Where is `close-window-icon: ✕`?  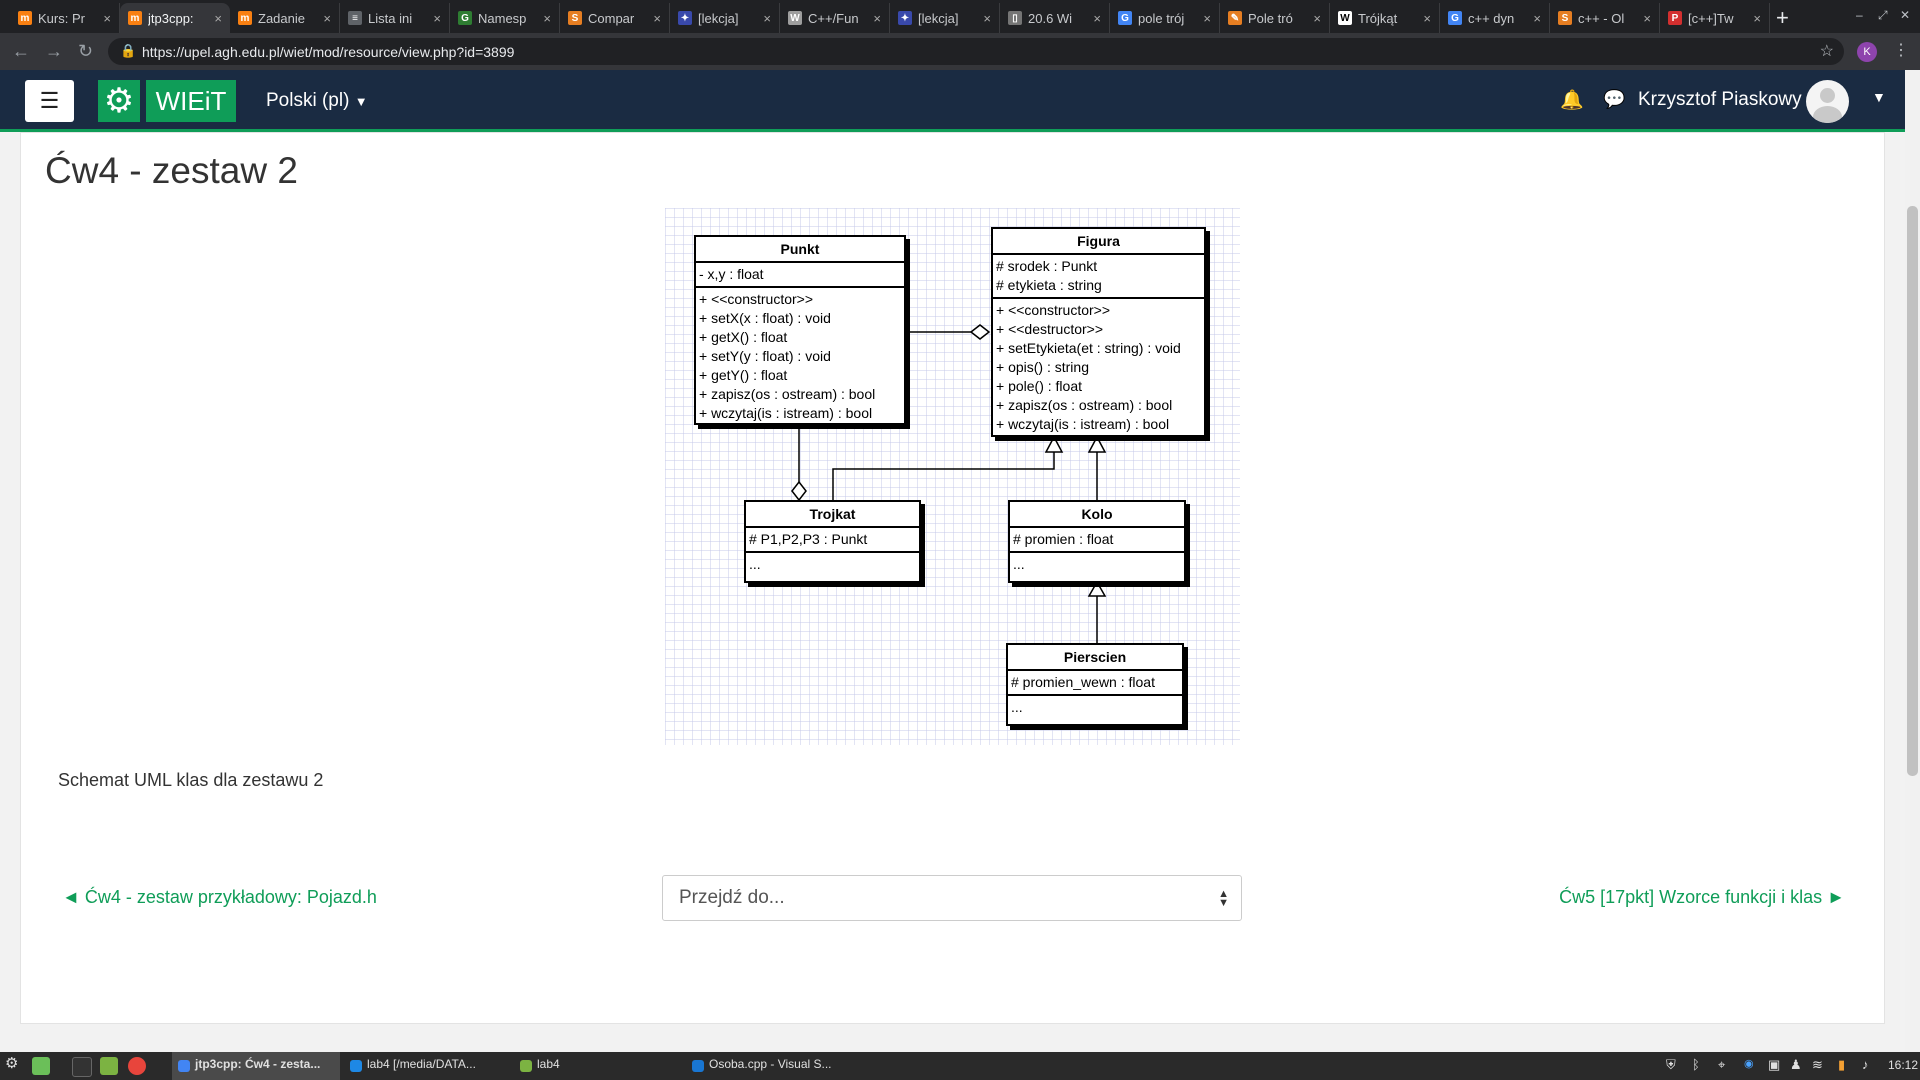 close-window-icon: ✕ is located at coordinates (1905, 15).